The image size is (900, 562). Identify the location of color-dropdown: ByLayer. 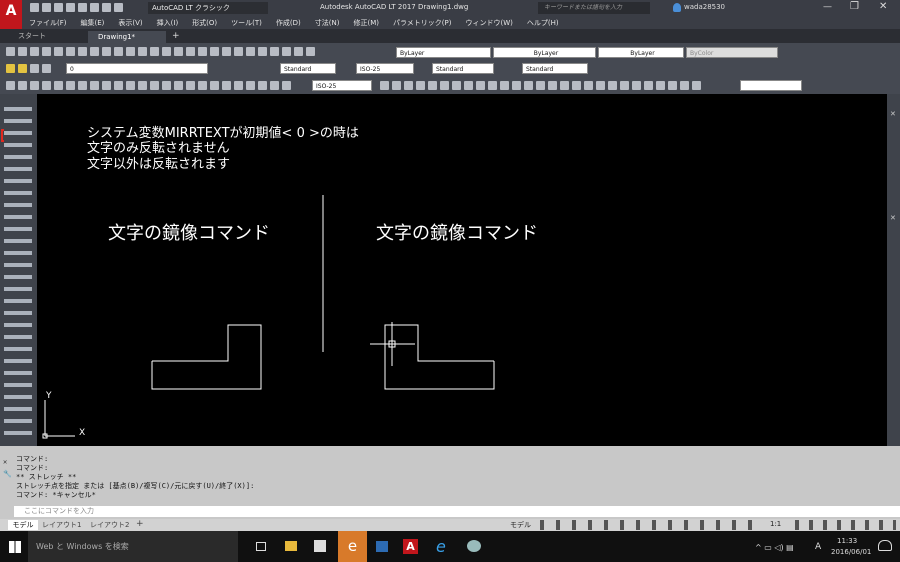
(443, 52).